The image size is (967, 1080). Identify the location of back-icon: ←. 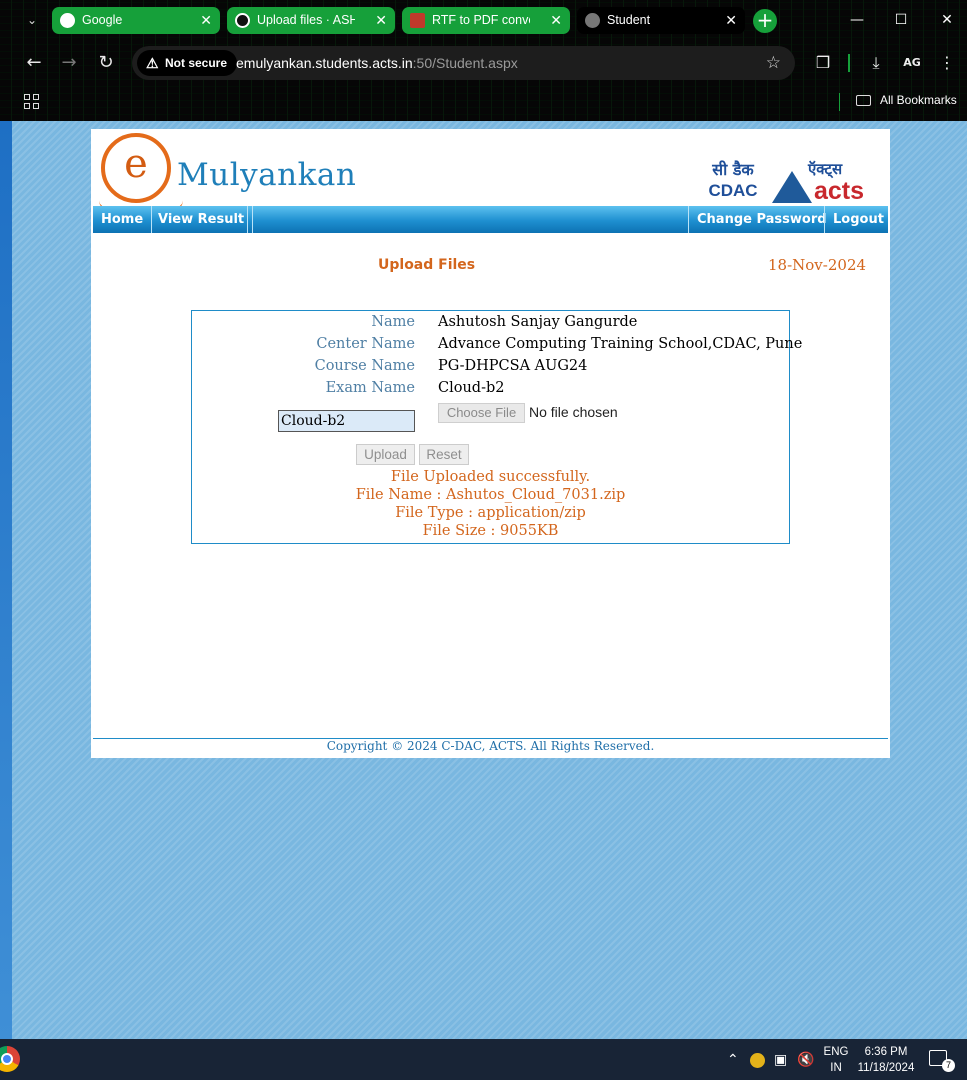
(34, 63).